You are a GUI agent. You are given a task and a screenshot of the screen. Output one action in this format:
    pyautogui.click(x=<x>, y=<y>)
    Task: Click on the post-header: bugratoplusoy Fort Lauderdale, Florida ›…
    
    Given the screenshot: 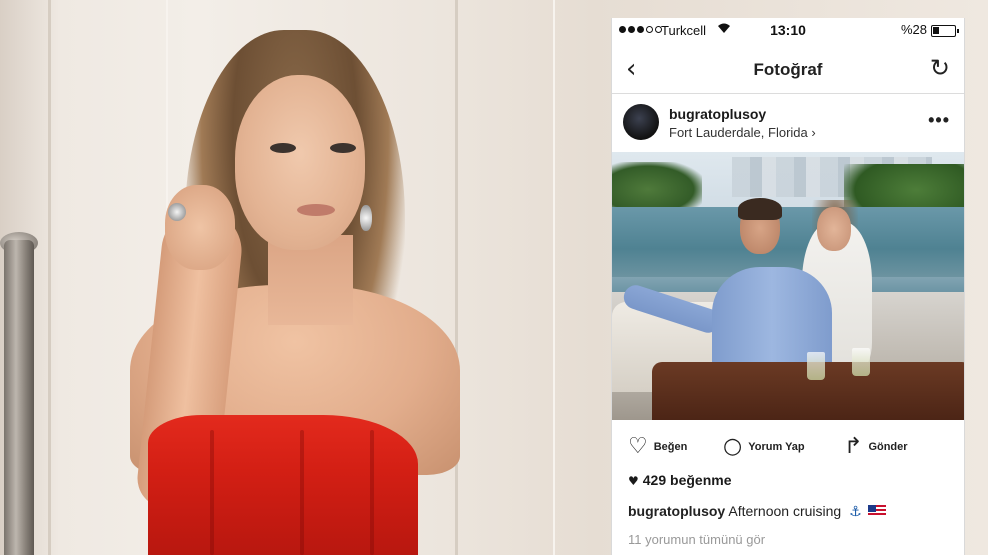 What is the action you would take?
    pyautogui.click(x=788, y=124)
    